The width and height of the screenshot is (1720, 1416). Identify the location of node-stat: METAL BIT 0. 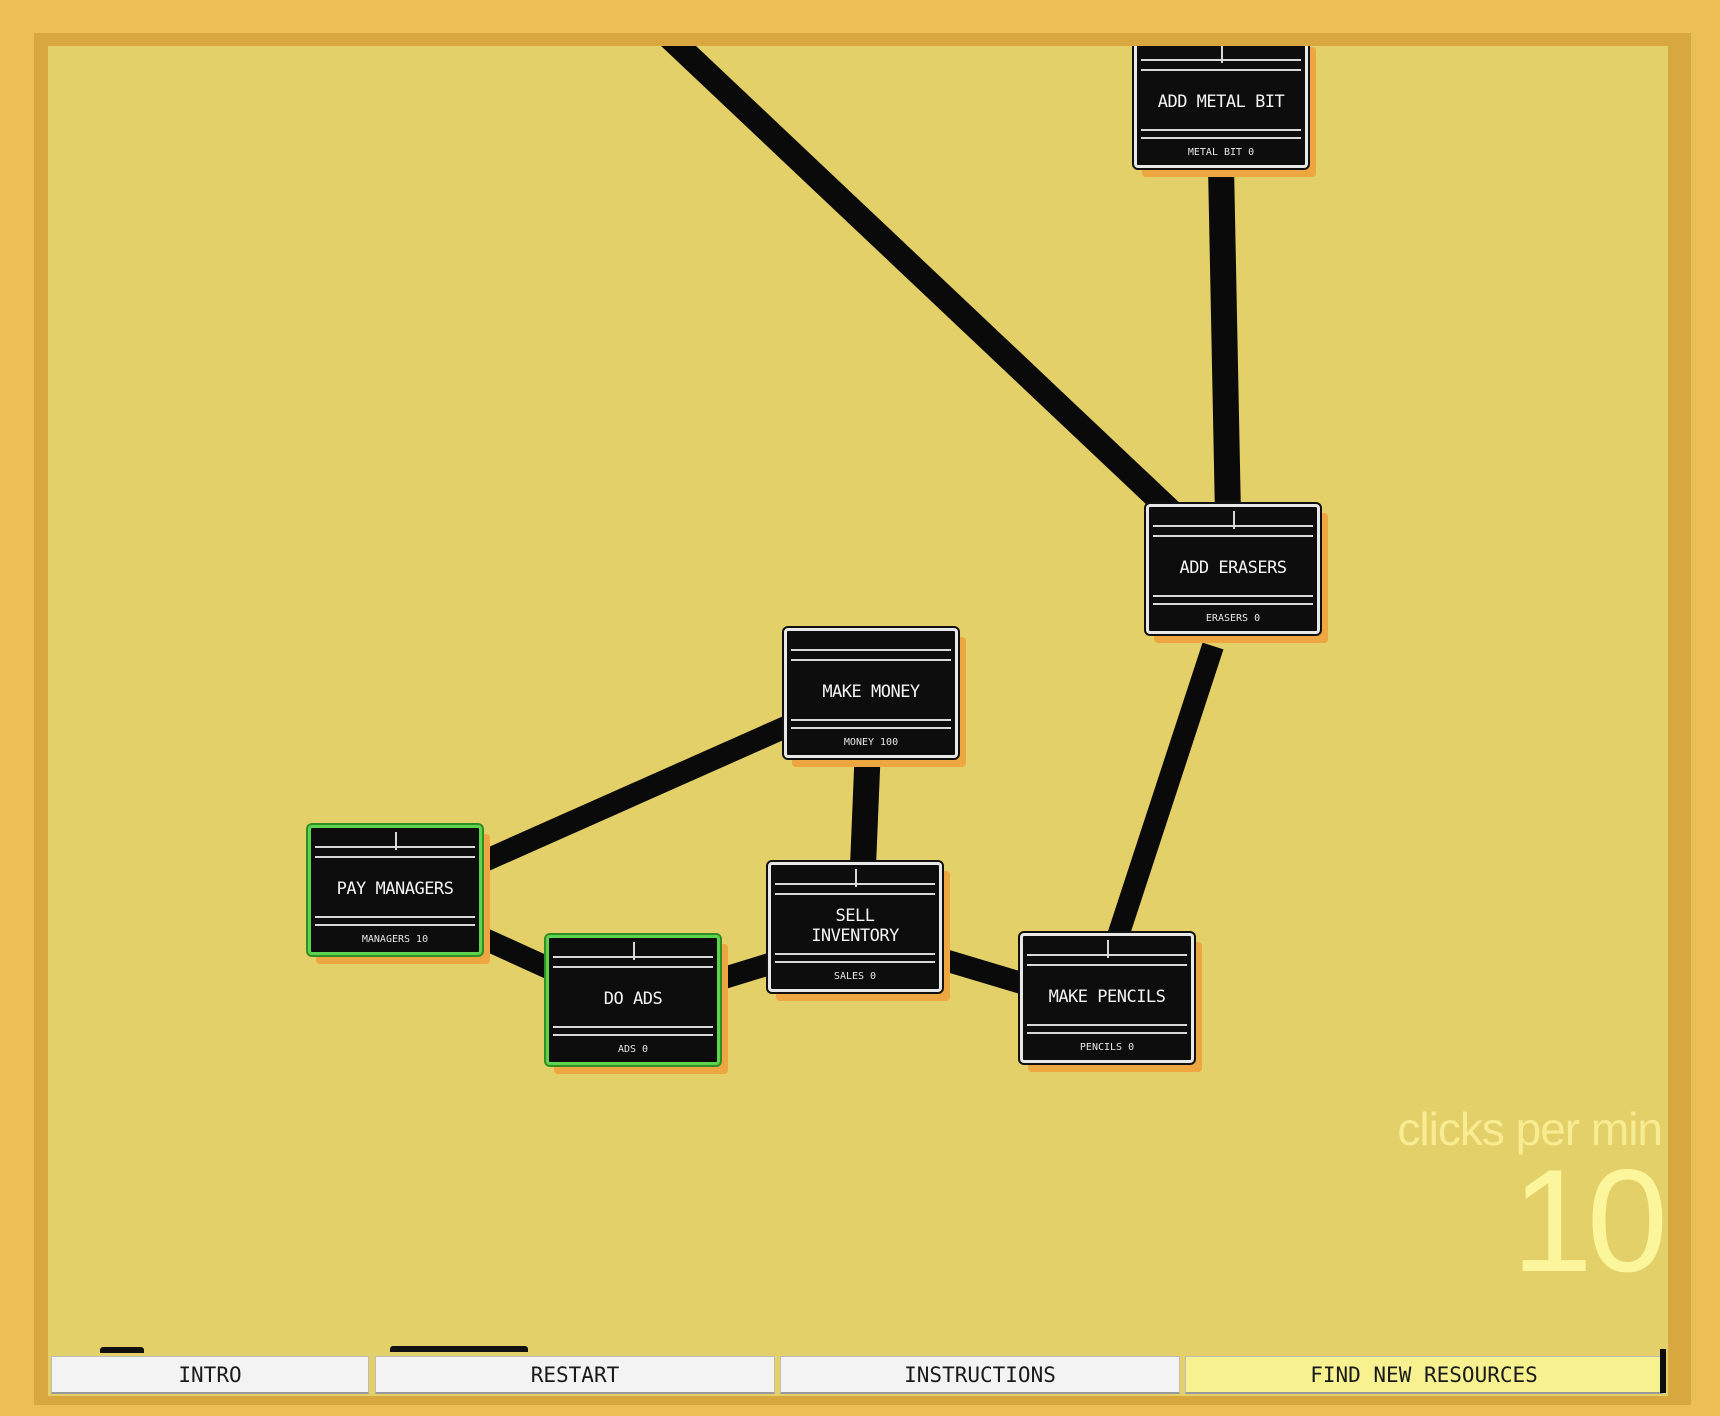
(1221, 152).